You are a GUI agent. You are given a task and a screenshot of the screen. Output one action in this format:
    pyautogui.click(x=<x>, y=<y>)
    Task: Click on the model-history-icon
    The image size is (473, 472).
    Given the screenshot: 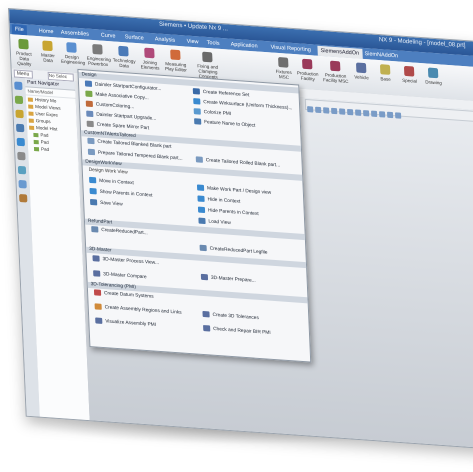 What is the action you would take?
    pyautogui.click(x=32, y=127)
    